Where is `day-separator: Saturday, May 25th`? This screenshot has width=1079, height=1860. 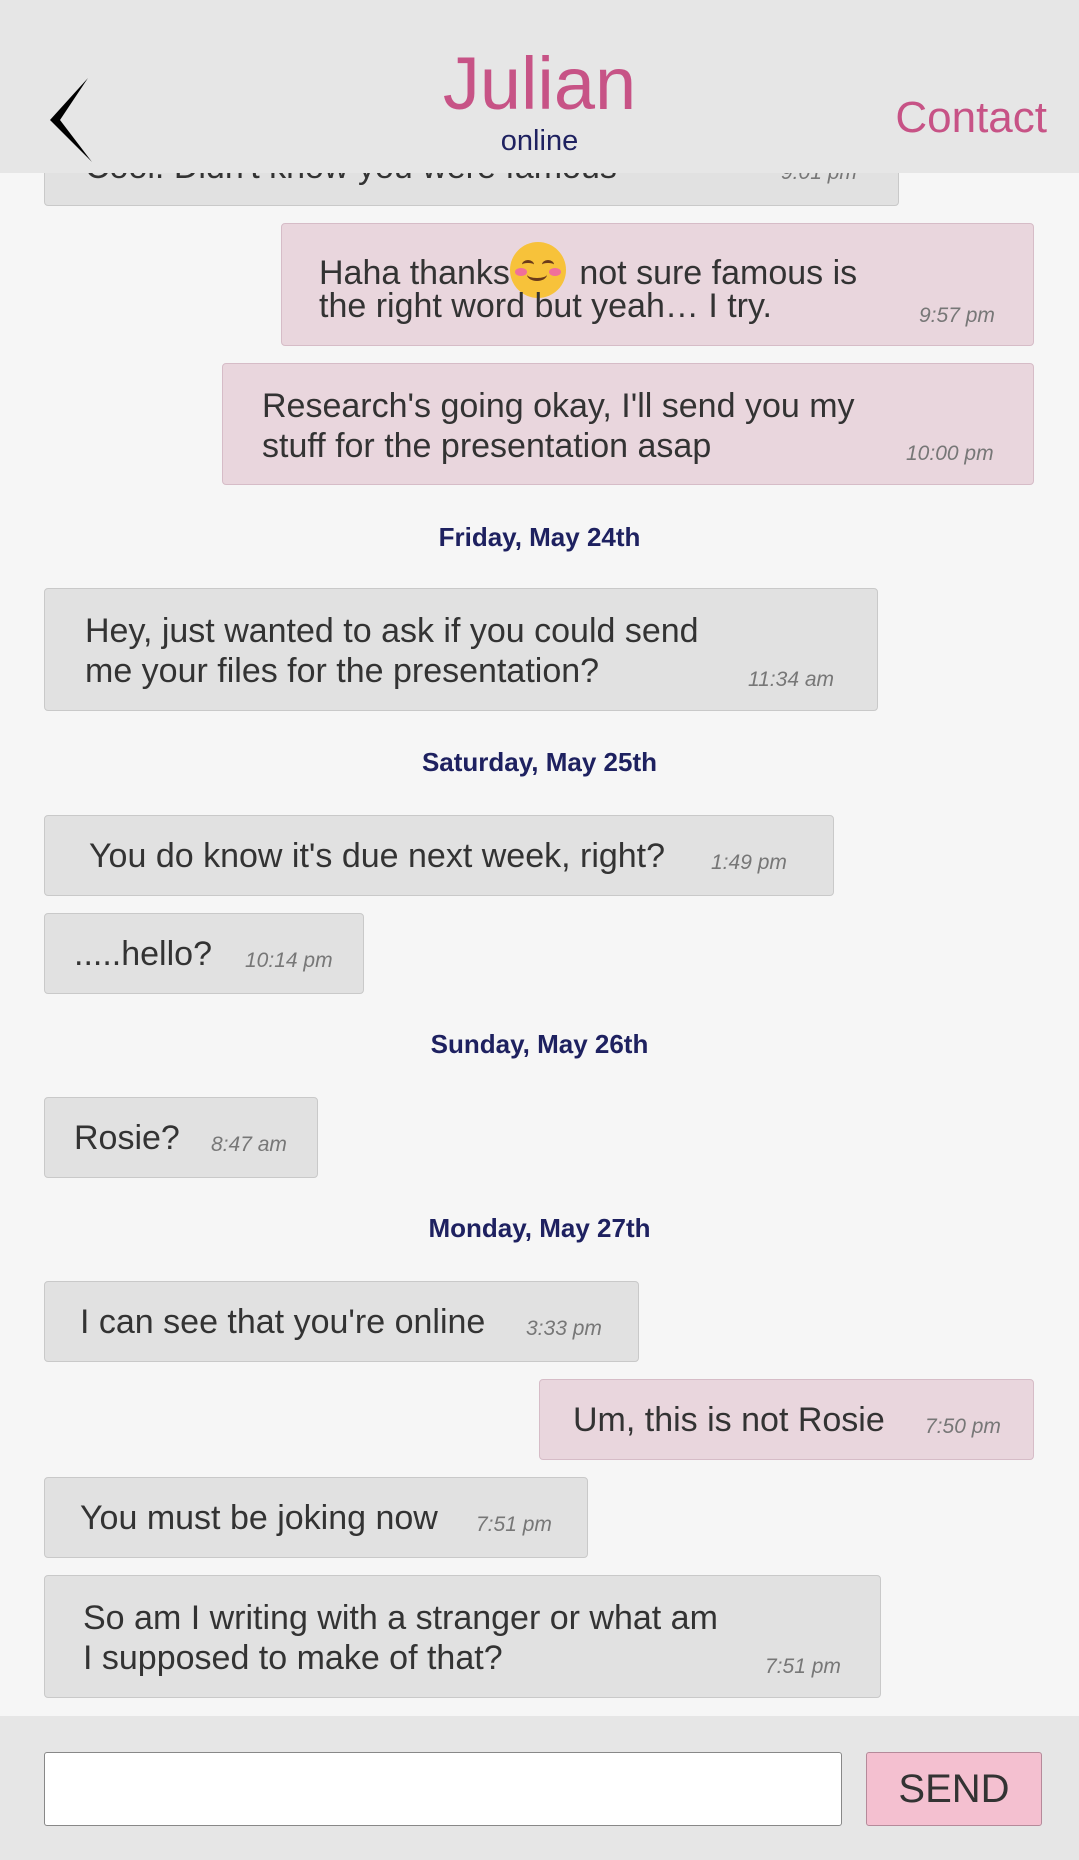 day-separator: Saturday, May 25th is located at coordinates (539, 762).